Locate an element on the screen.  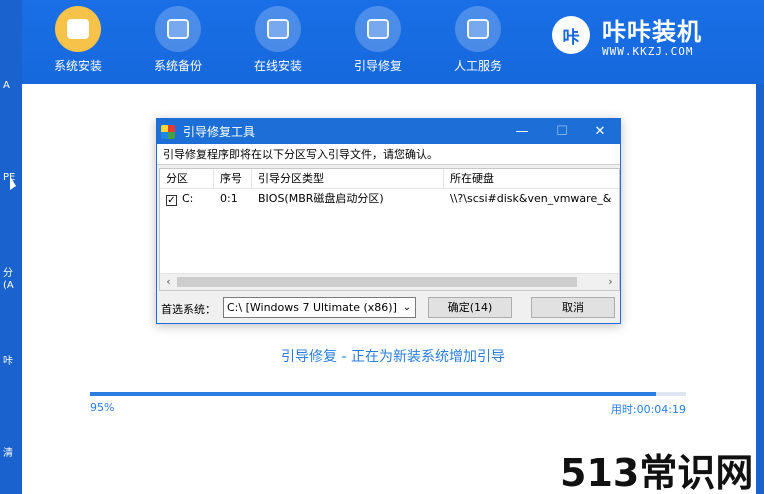
close-icon: ✕ is located at coordinates (600, 131).